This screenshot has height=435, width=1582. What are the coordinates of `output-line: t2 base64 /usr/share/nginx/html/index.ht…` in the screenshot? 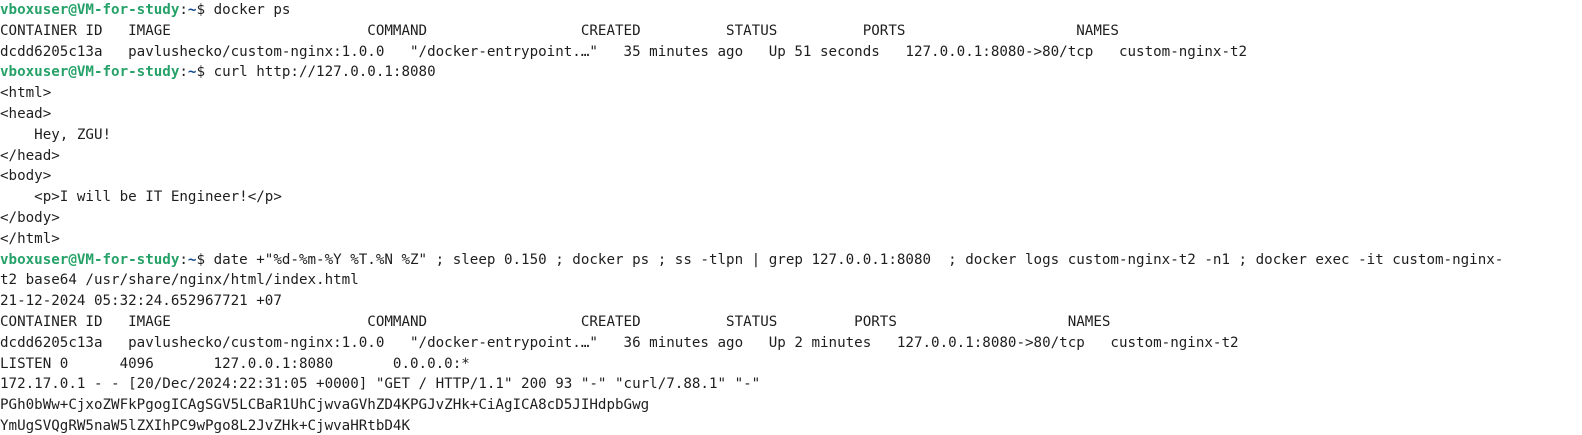 It's located at (179, 280).